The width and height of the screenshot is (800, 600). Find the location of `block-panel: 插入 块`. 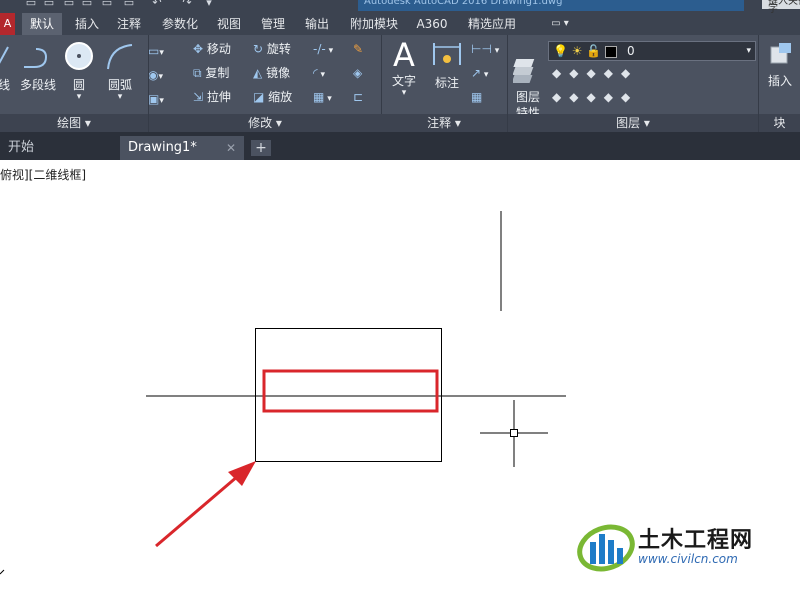

block-panel: 插入 块 is located at coordinates (779, 83).